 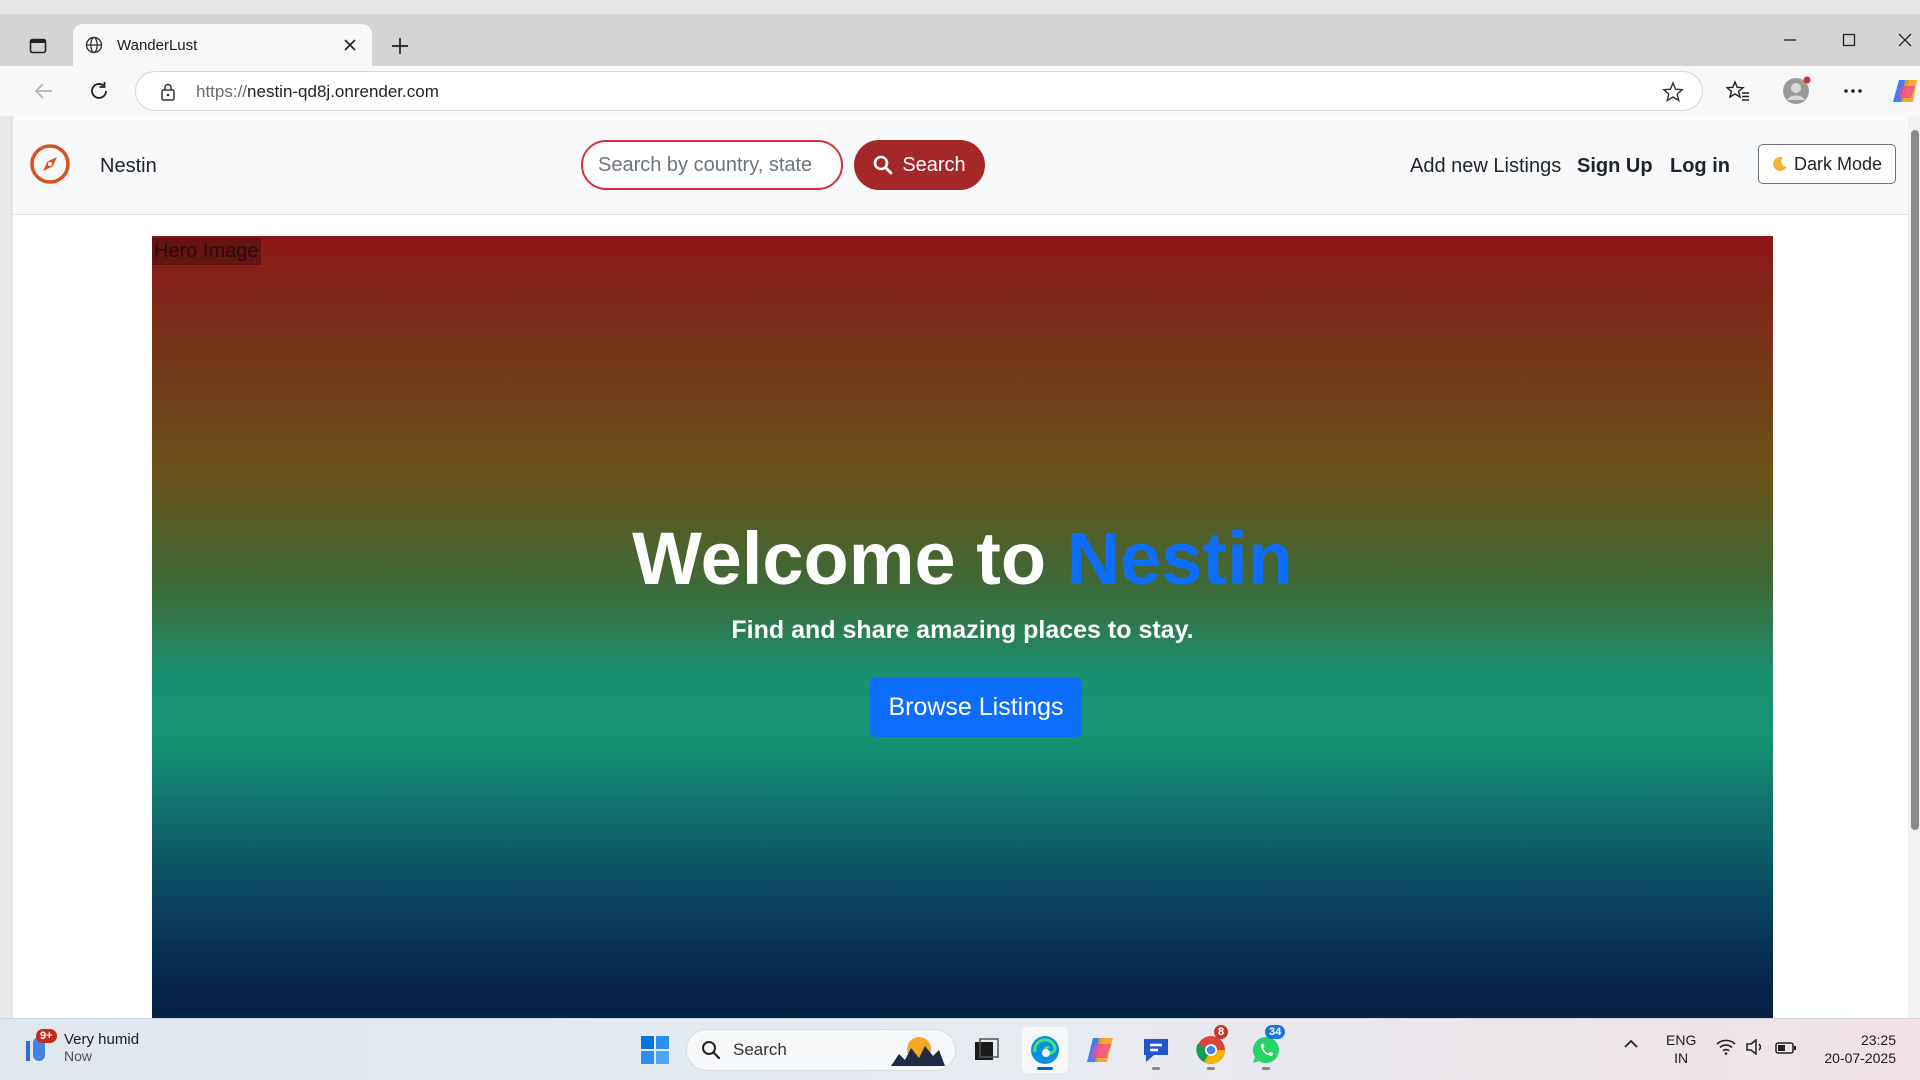 I want to click on whatsapp-badge: 34, so click(x=1275, y=1032).